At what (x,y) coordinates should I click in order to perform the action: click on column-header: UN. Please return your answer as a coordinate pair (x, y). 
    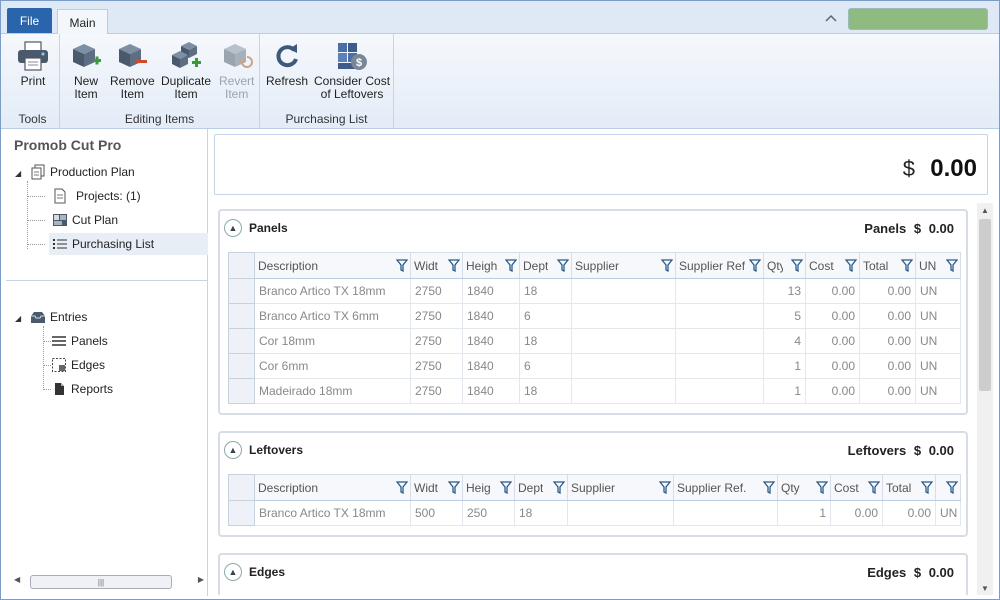
    Looking at the image, I should click on (938, 265).